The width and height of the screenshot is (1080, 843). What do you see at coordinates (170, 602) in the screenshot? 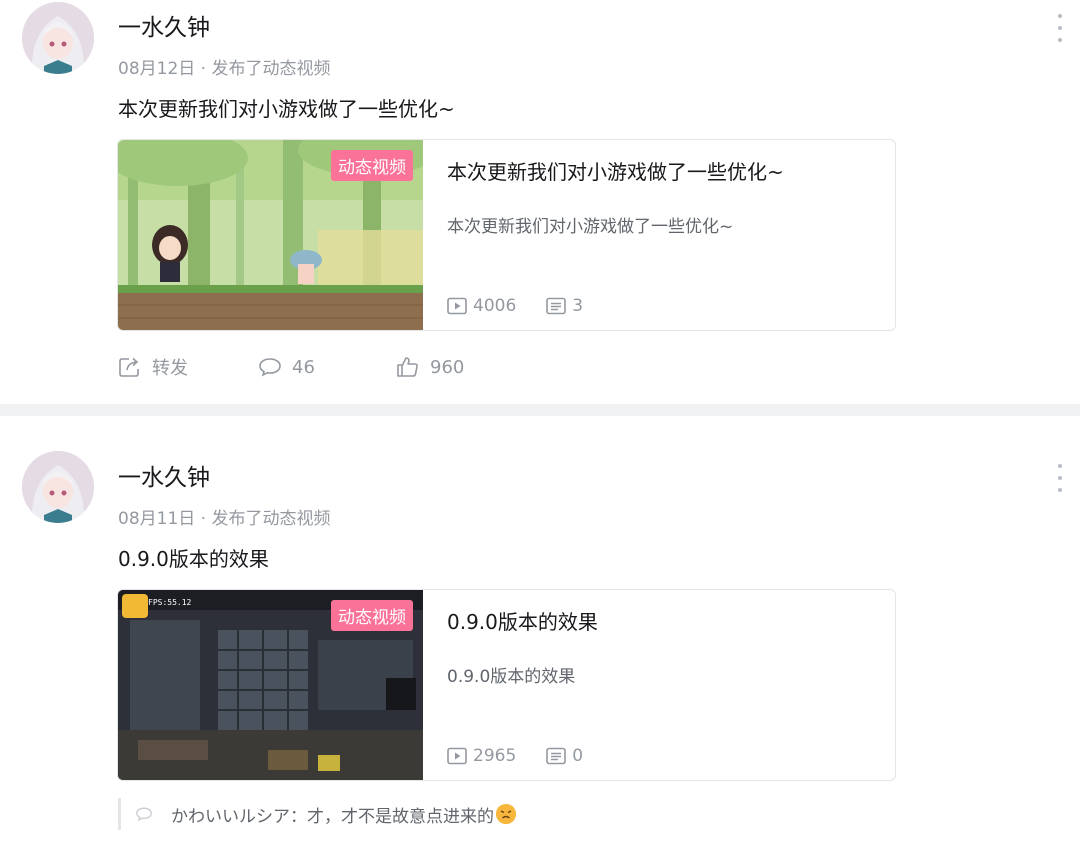
I see `svg-text: FPS:55.12` at bounding box center [170, 602].